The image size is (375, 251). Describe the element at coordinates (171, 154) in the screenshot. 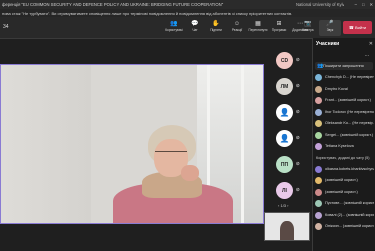

I see `speaker-glasses` at that location.